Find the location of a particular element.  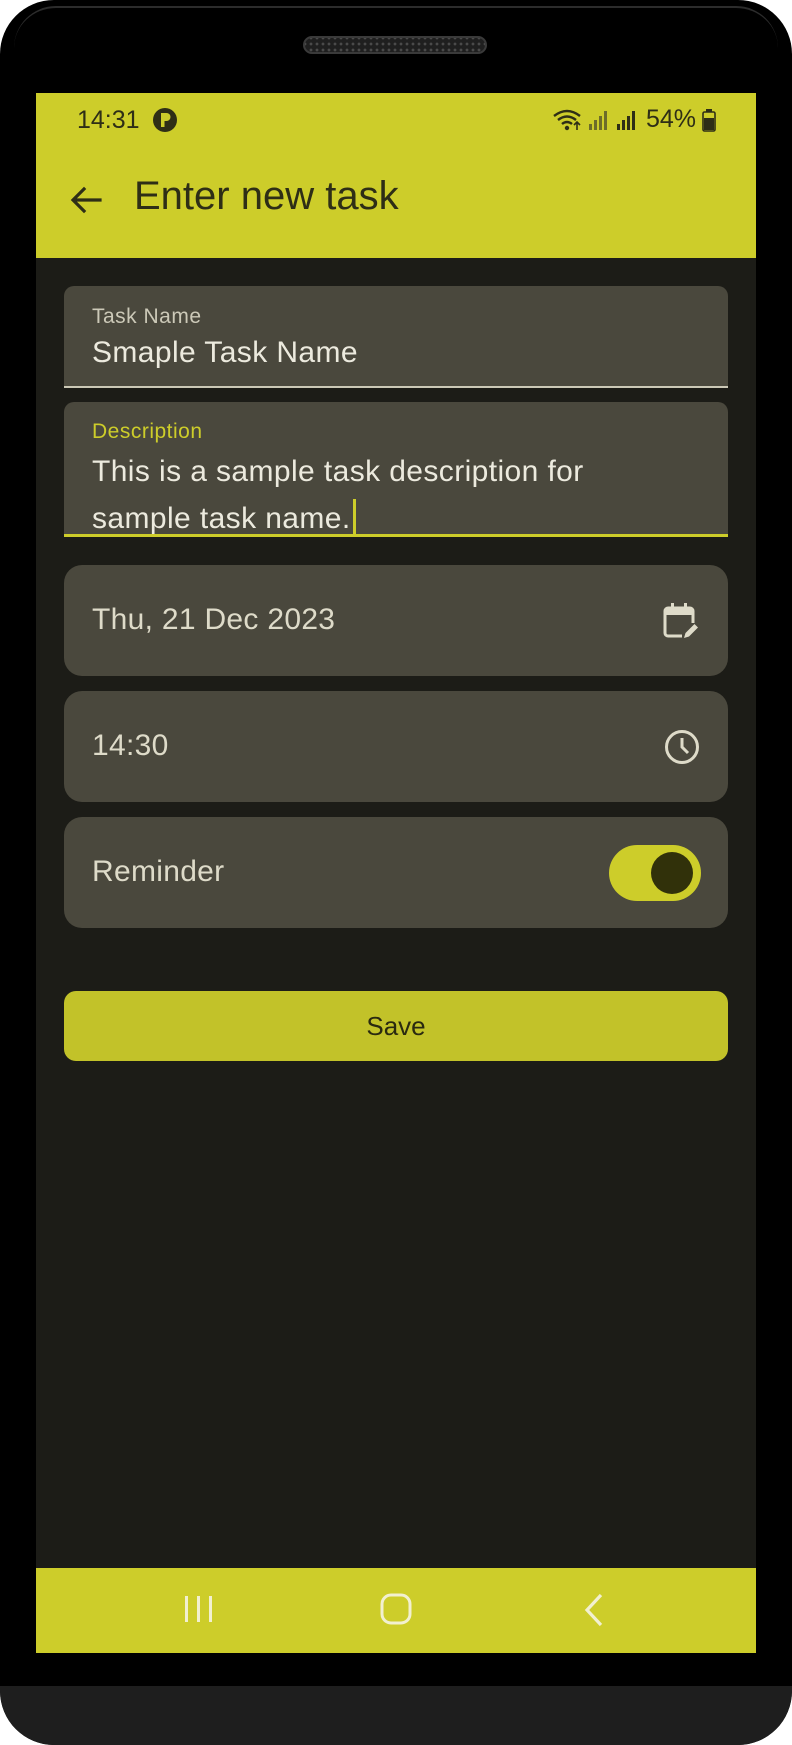

signal-icon-sim2 is located at coordinates (625, 120).